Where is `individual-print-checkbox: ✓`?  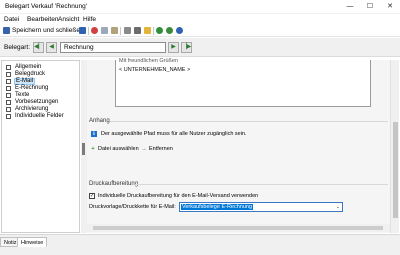
individual-print-checkbox: ✓ is located at coordinates (92, 196).